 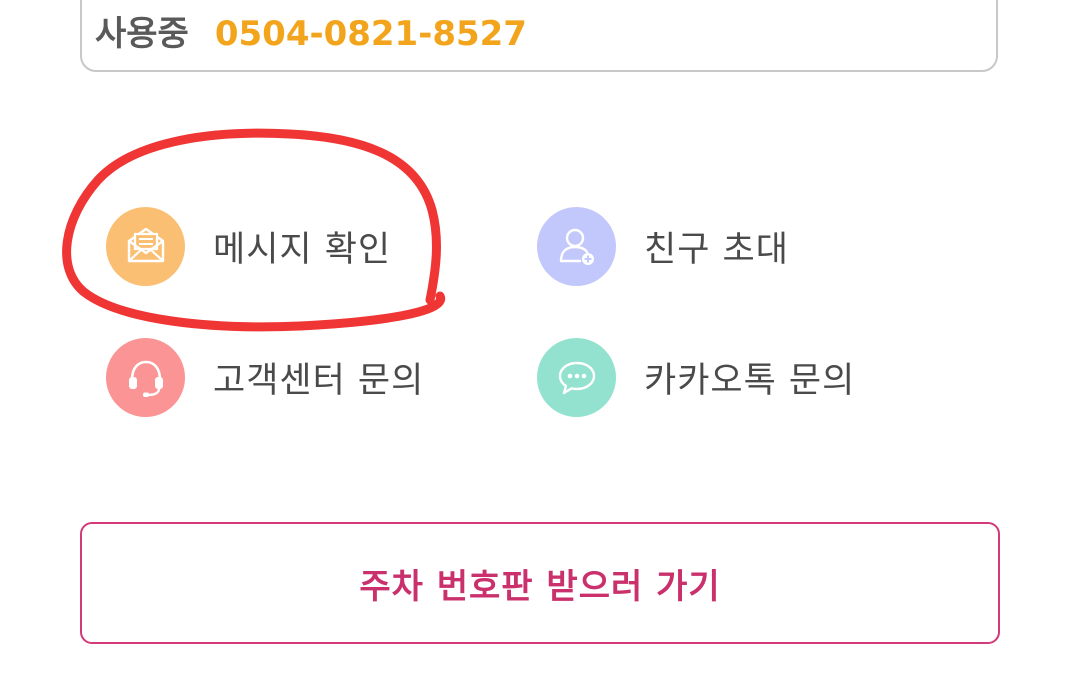 I want to click on menu-item-invite: 친구 초대, so click(x=663, y=246).